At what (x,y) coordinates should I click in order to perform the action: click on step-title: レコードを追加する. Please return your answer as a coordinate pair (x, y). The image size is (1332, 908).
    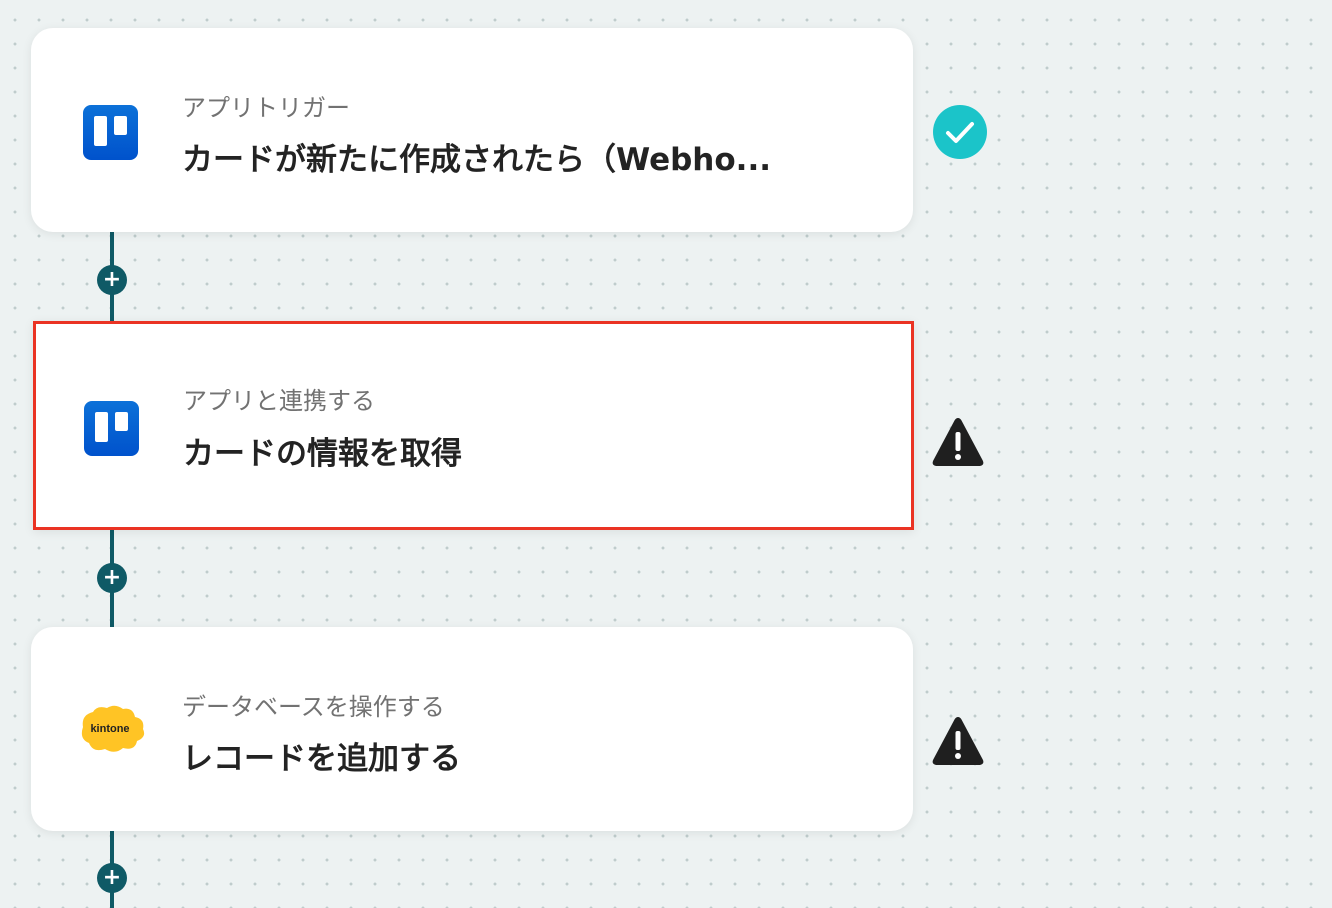
    Looking at the image, I should click on (321, 759).